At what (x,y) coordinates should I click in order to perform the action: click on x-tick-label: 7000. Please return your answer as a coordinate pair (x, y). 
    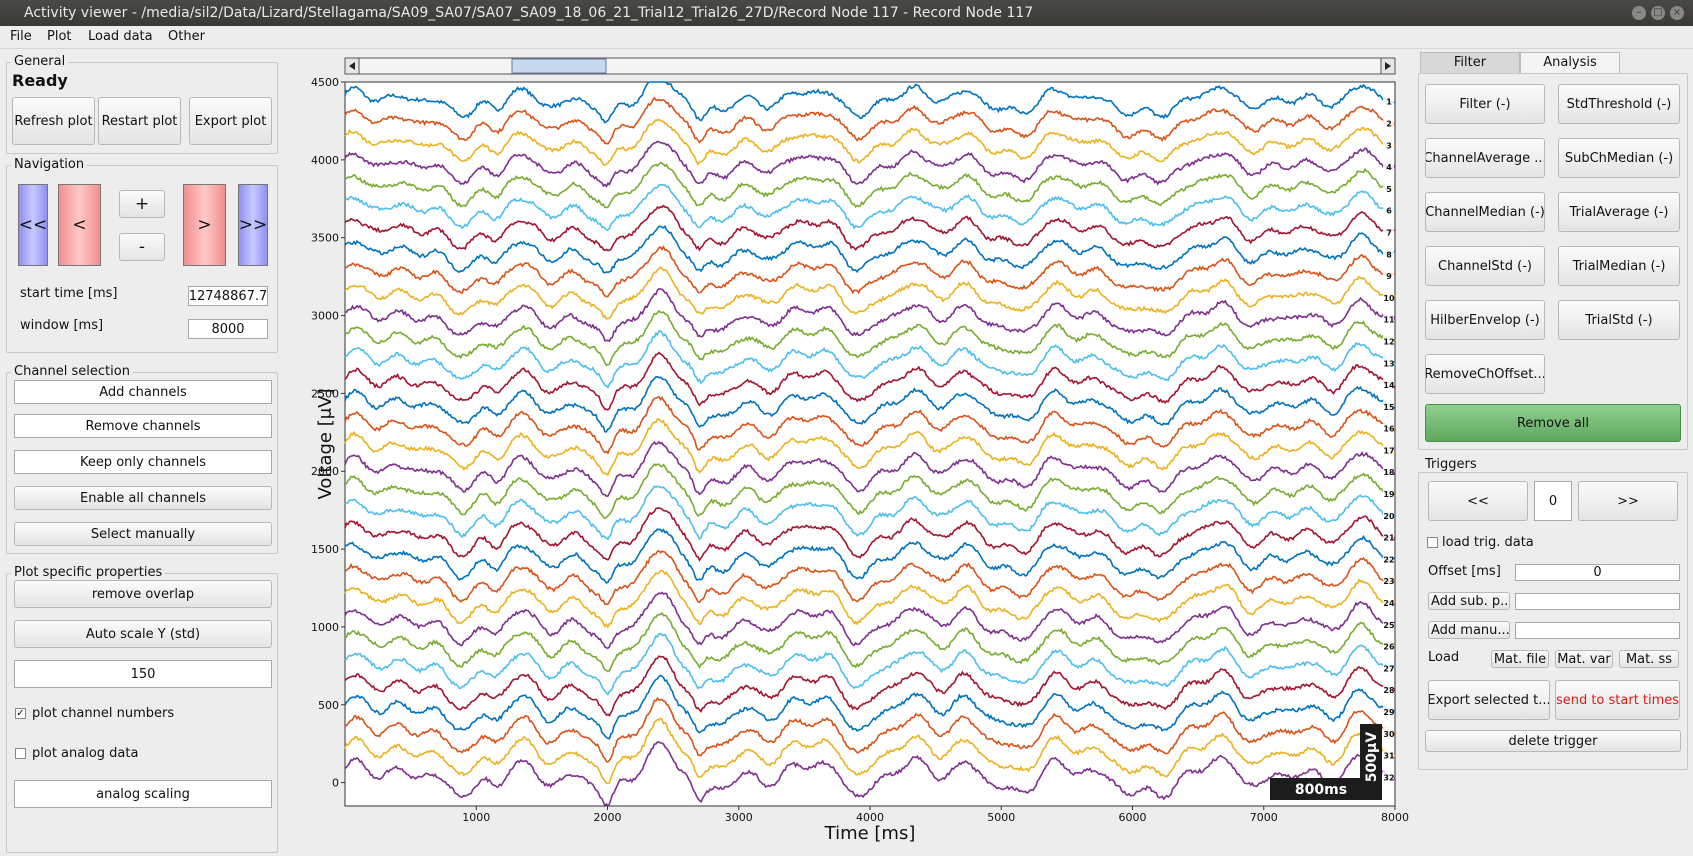
    Looking at the image, I should click on (1264, 817).